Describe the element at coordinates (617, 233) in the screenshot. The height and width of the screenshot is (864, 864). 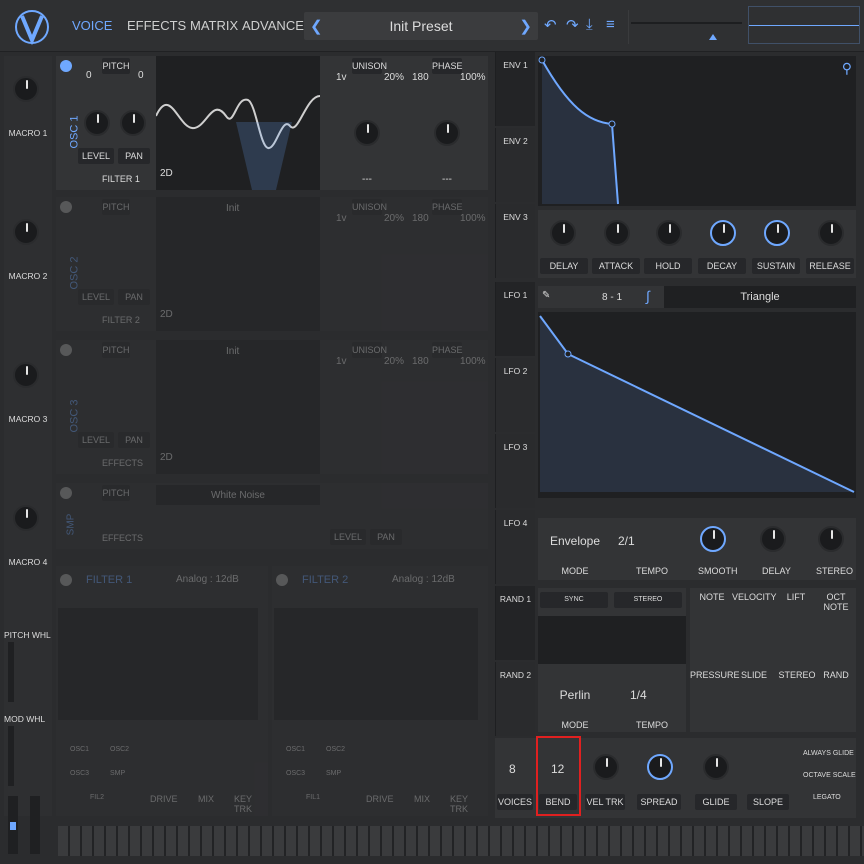
I see `env-attack-knob` at that location.